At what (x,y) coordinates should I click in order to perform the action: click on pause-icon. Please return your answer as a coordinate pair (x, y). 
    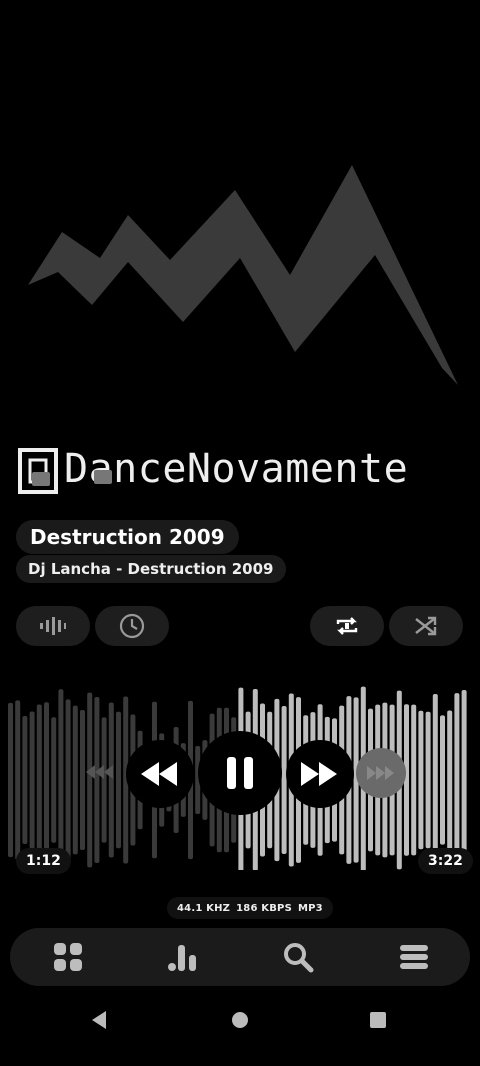
    Looking at the image, I should click on (240, 773).